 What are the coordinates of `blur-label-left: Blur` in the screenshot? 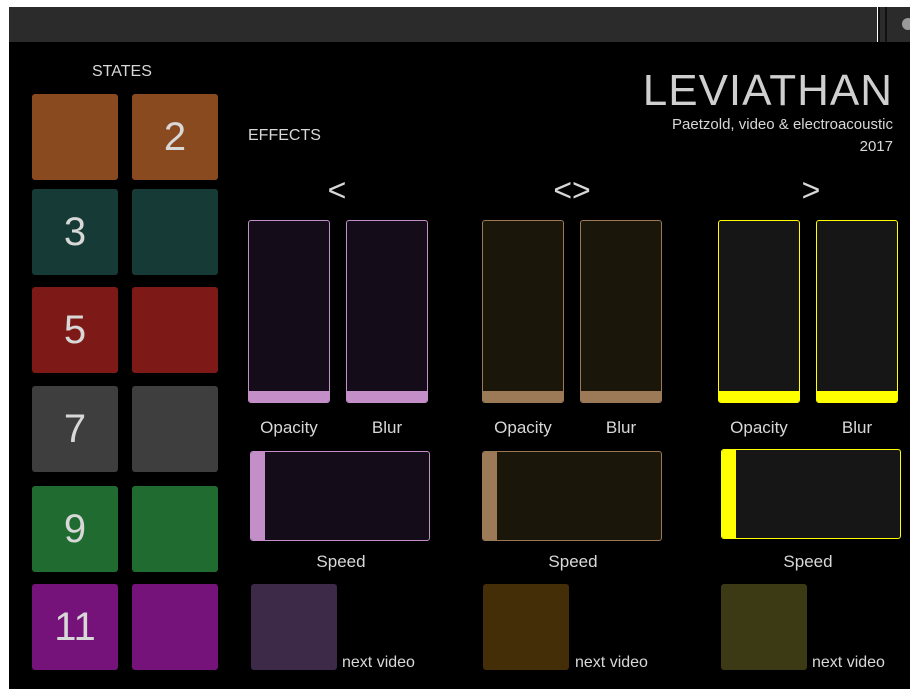 It's located at (387, 427).